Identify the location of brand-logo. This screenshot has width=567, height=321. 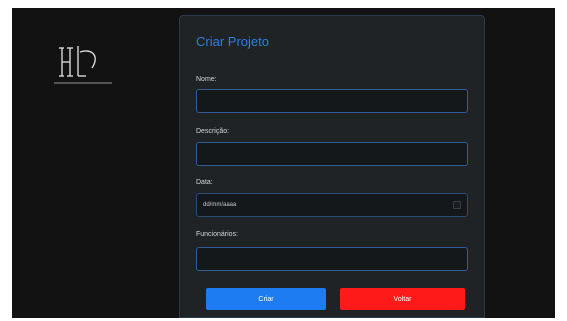
(83, 64).